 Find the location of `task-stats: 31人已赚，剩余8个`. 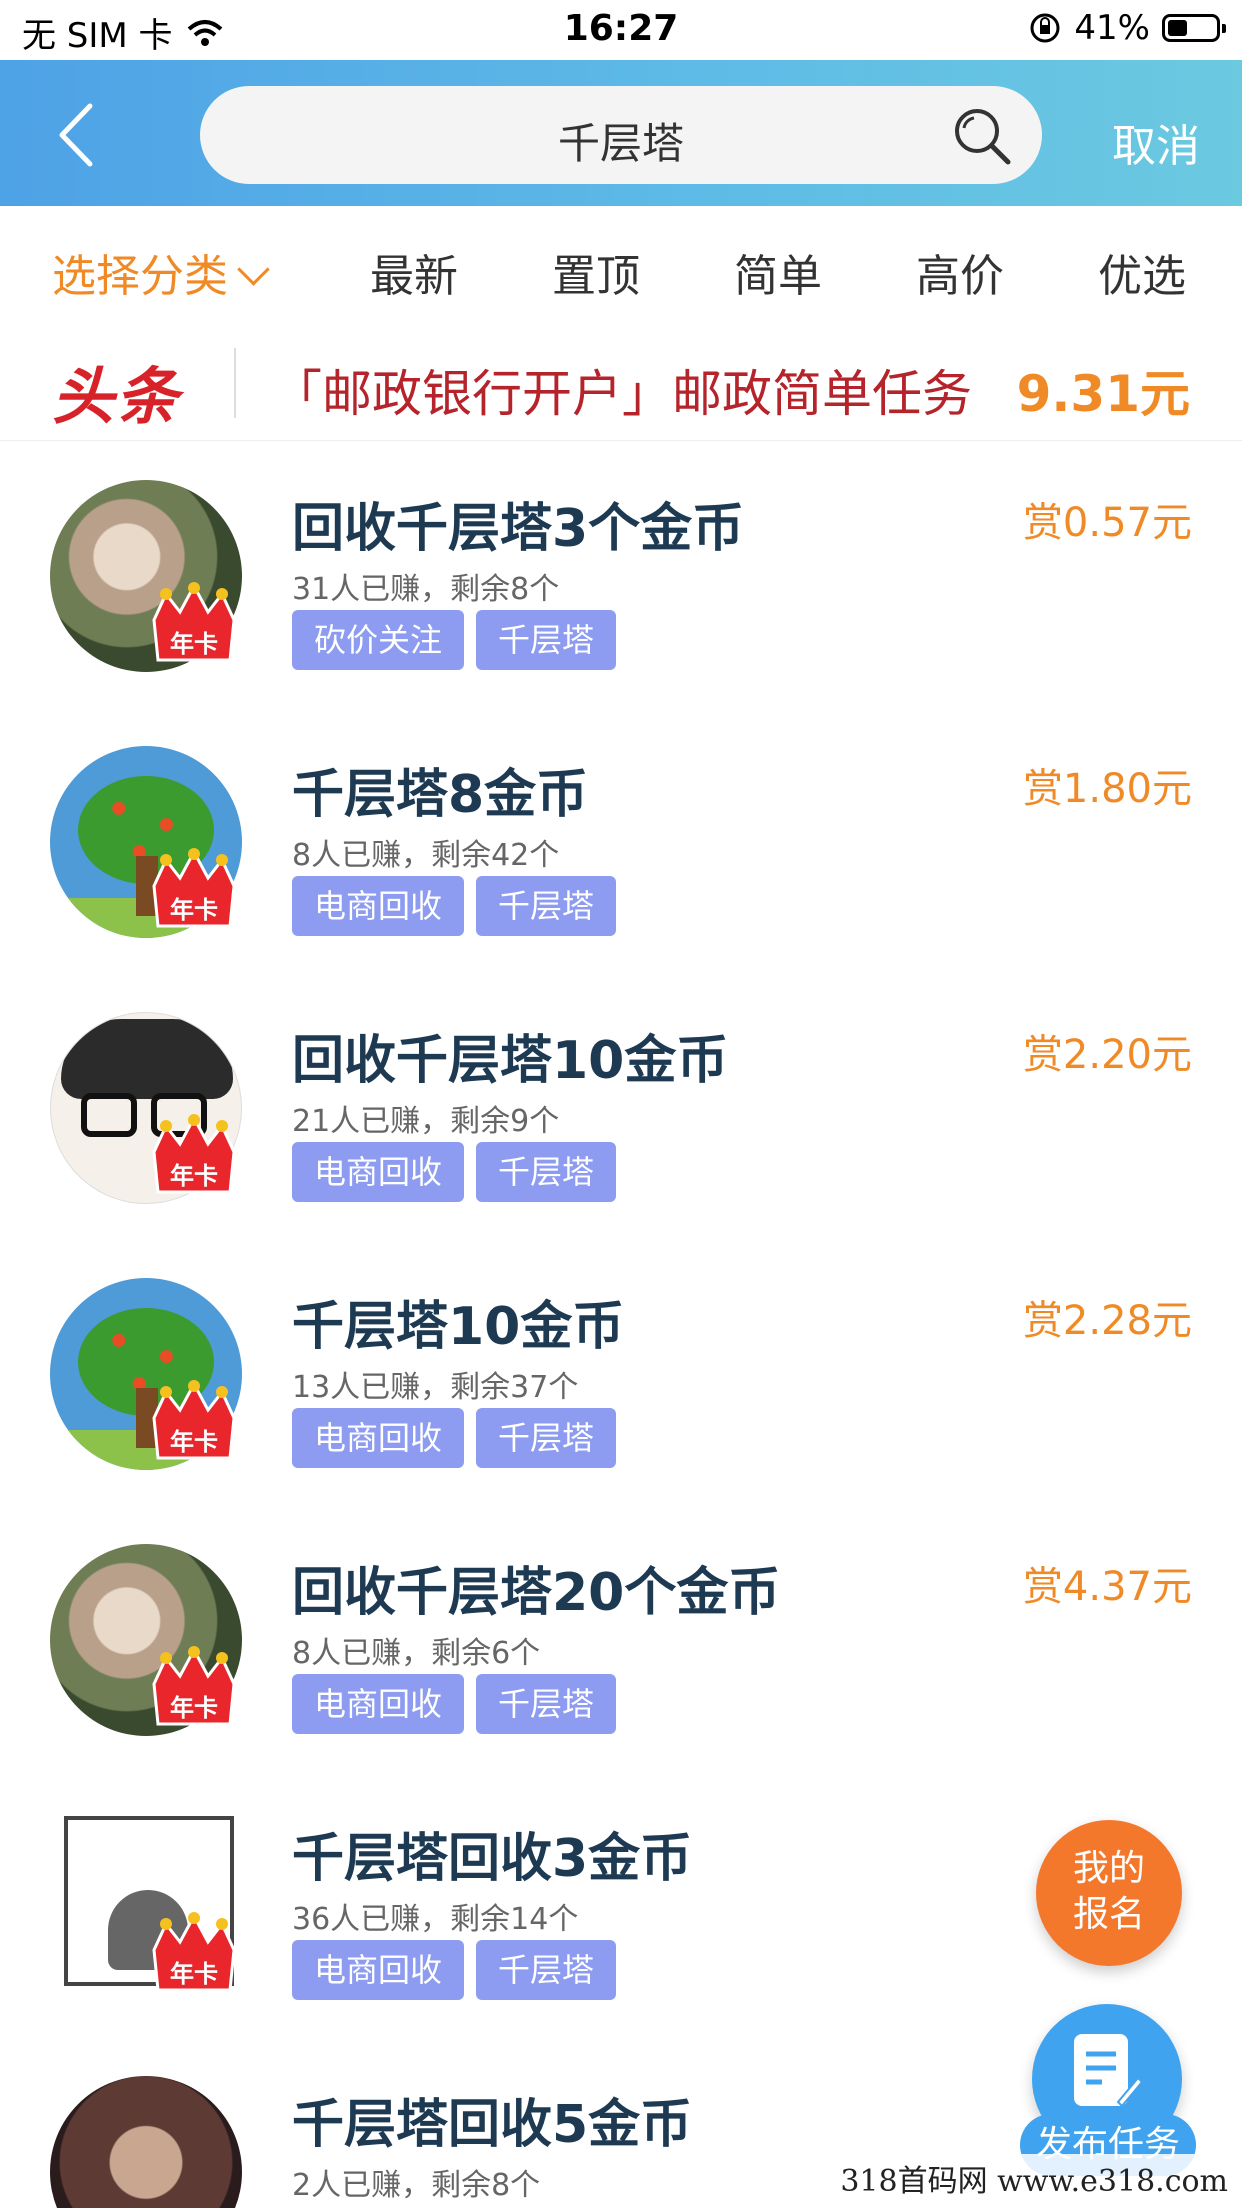

task-stats: 31人已赚，剩余8个 is located at coordinates (426, 589).